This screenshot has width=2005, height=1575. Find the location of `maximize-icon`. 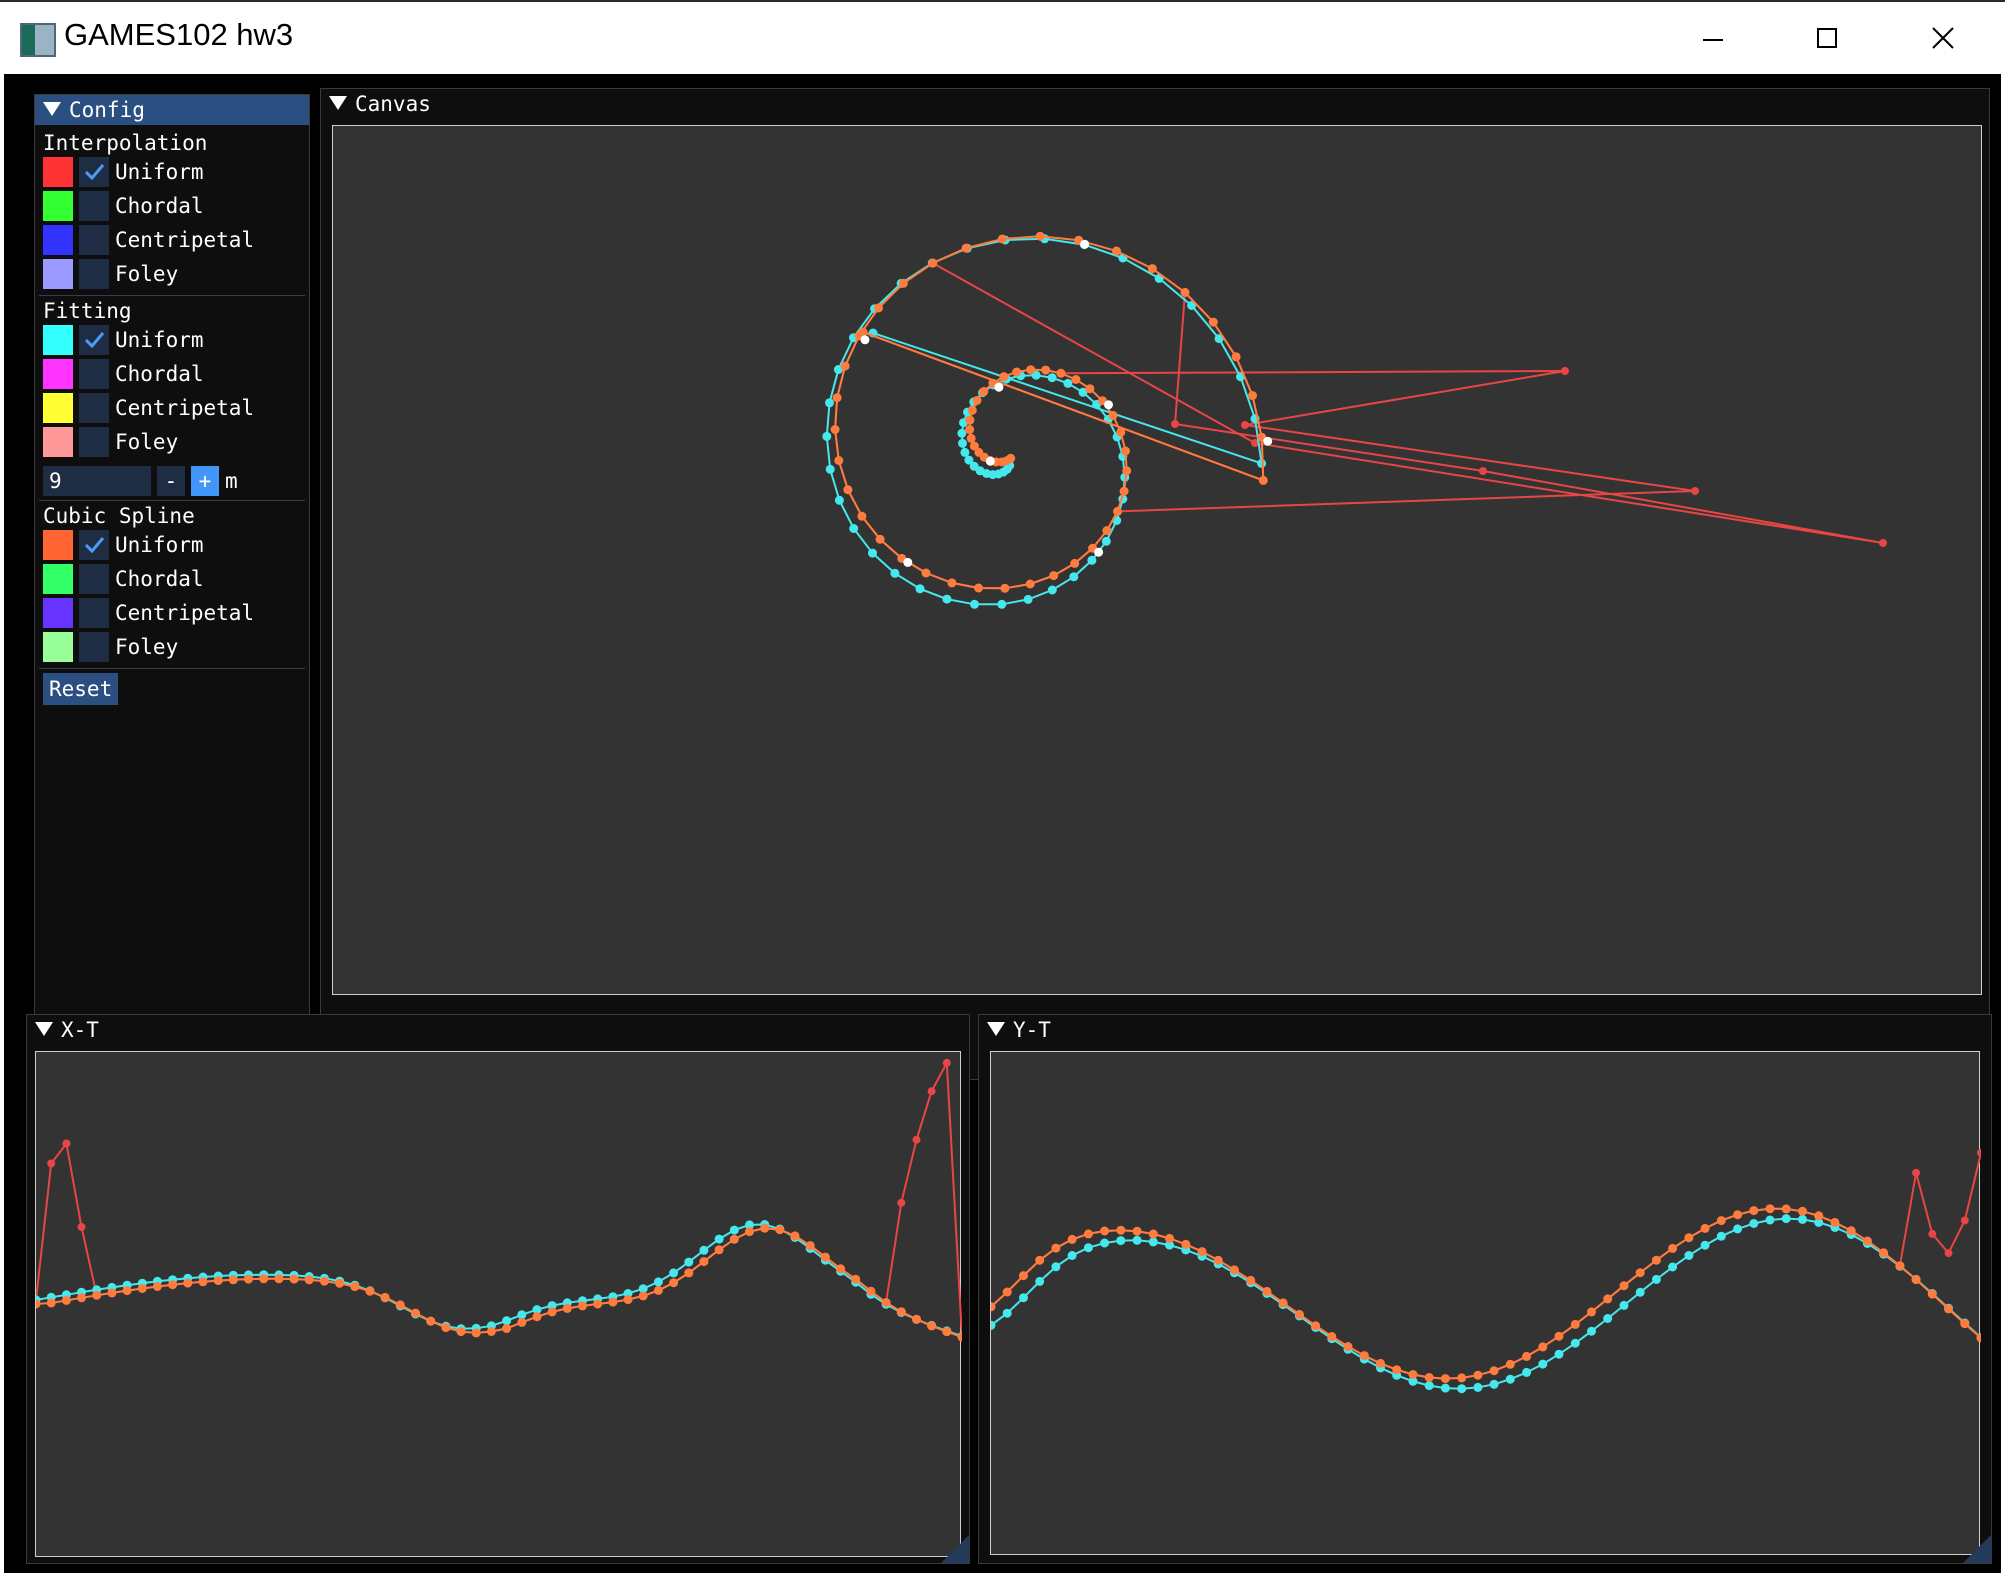

maximize-icon is located at coordinates (1827, 38).